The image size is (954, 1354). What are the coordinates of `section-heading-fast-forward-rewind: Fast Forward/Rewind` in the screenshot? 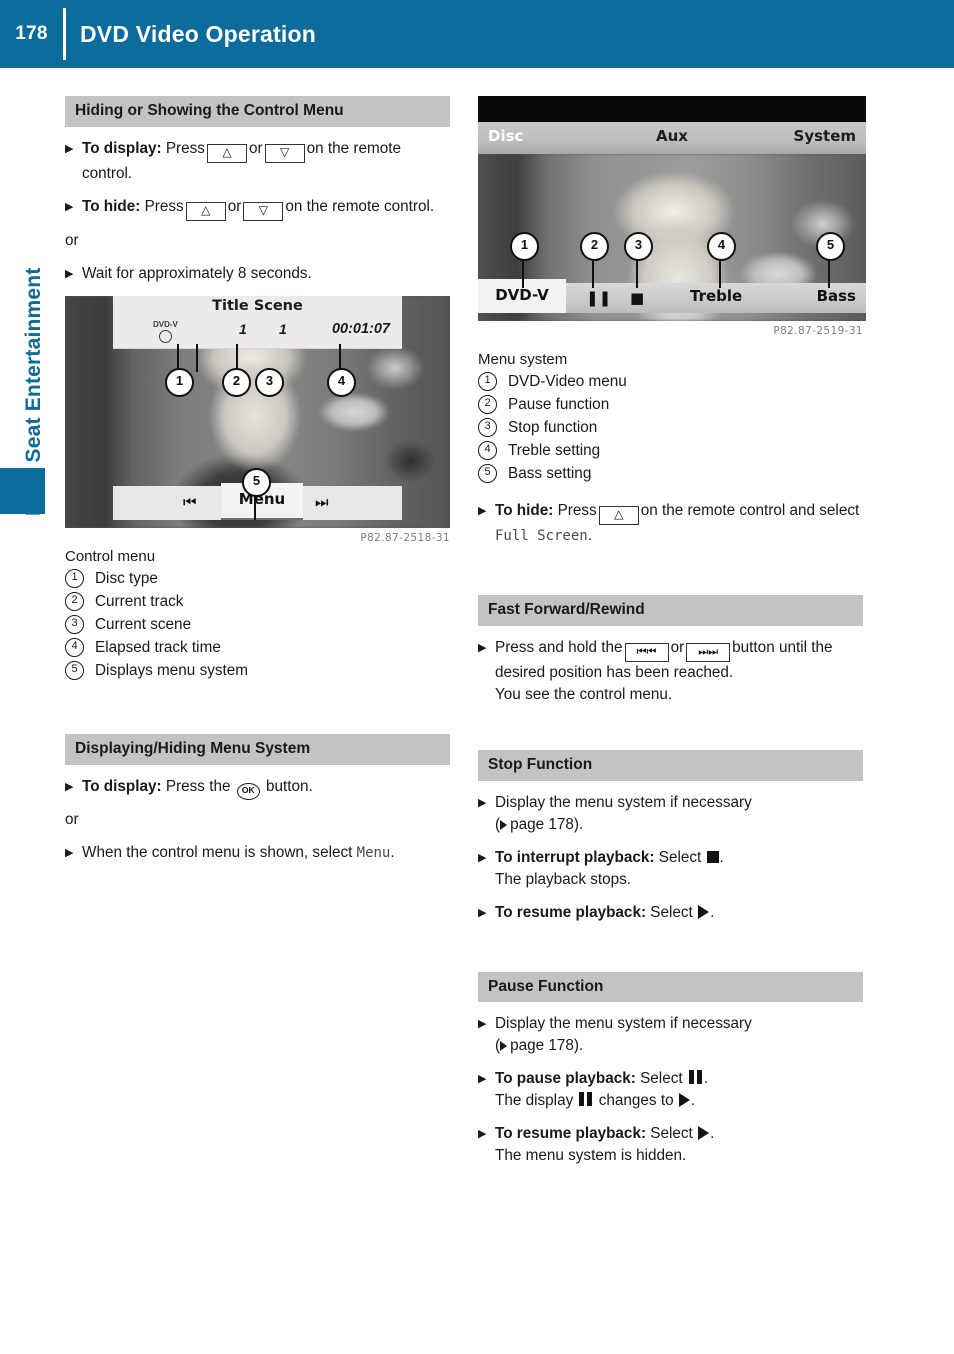 It's located at (670, 610).